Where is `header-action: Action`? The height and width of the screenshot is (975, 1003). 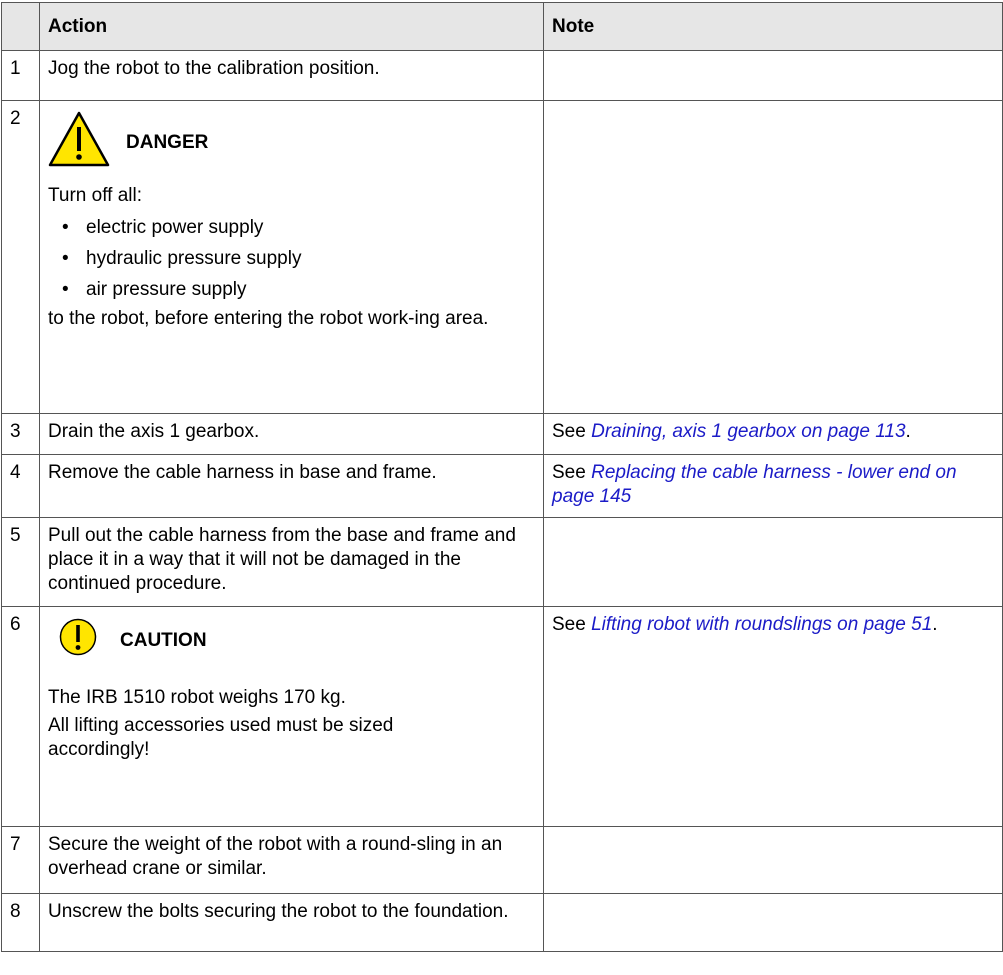 header-action: Action is located at coordinates (291, 26).